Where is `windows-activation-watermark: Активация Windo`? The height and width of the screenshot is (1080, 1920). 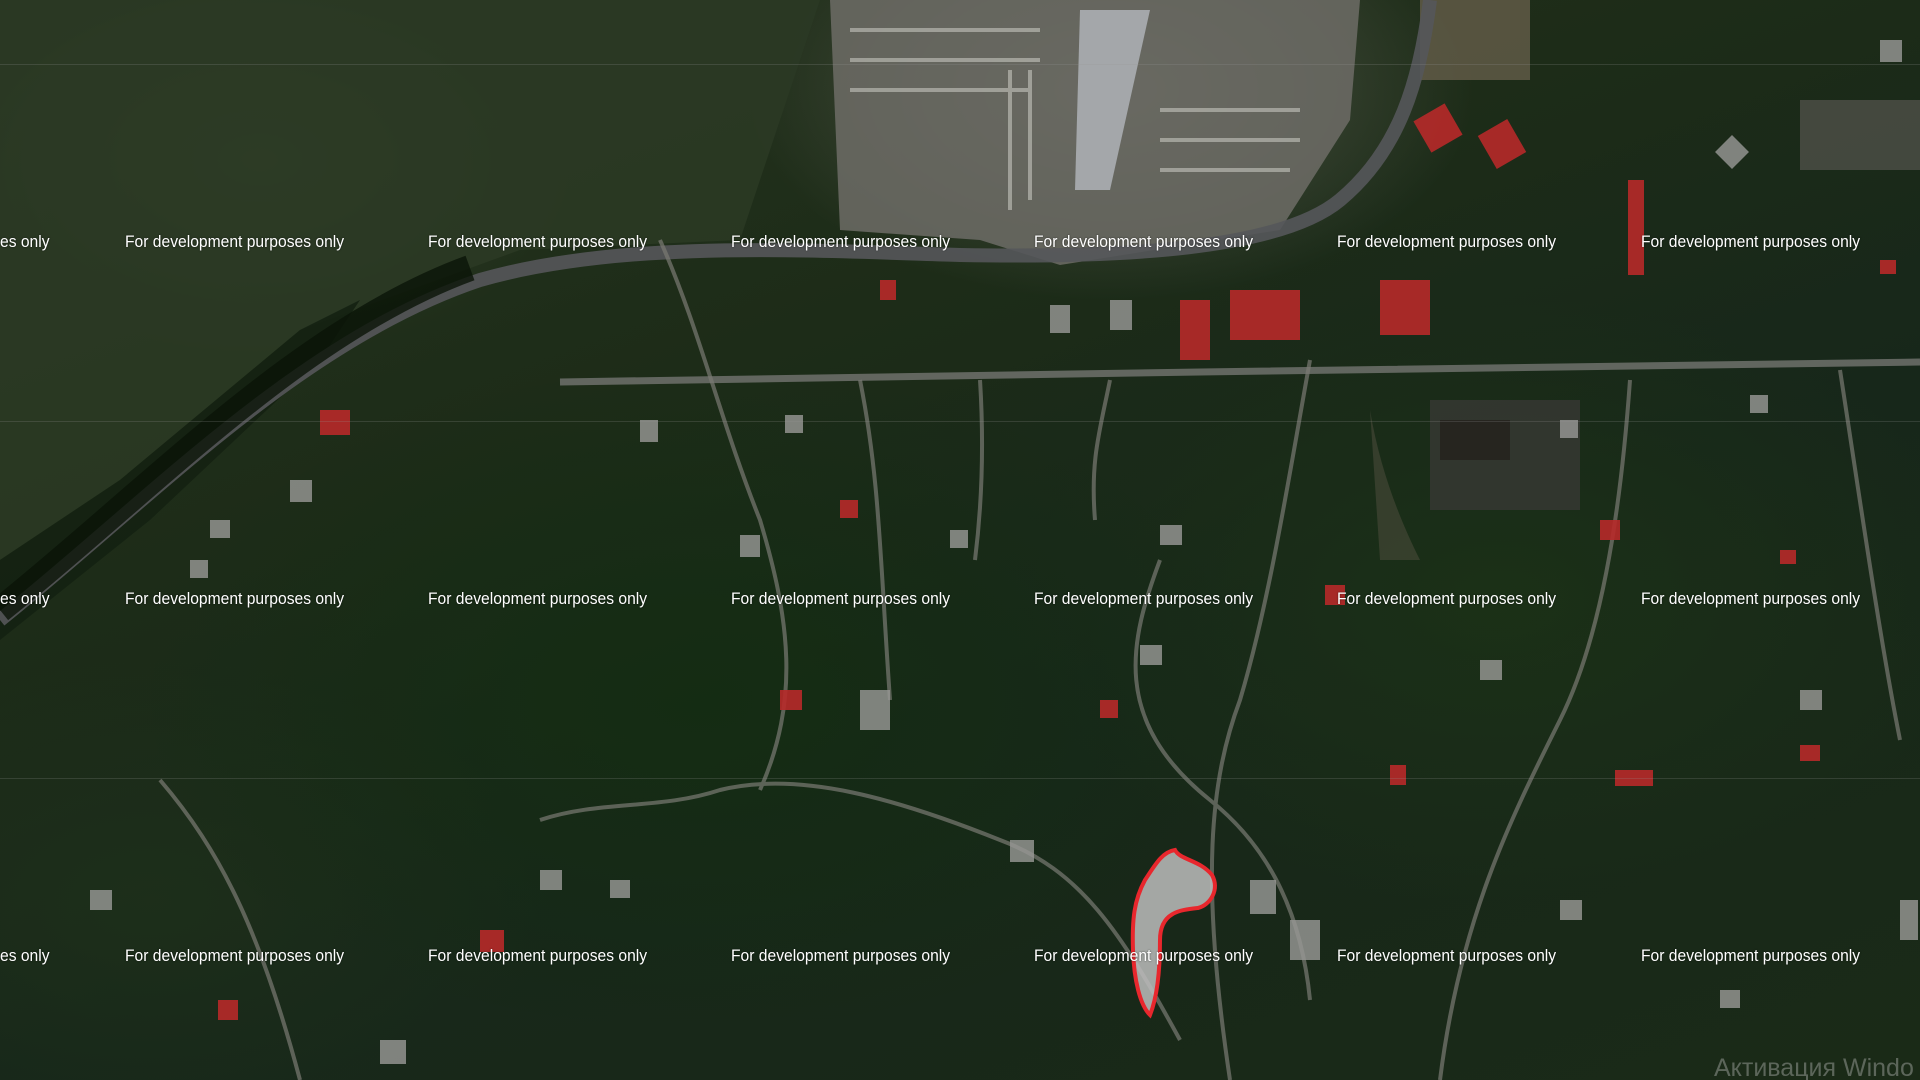 windows-activation-watermark: Активация Windo is located at coordinates (1814, 1067).